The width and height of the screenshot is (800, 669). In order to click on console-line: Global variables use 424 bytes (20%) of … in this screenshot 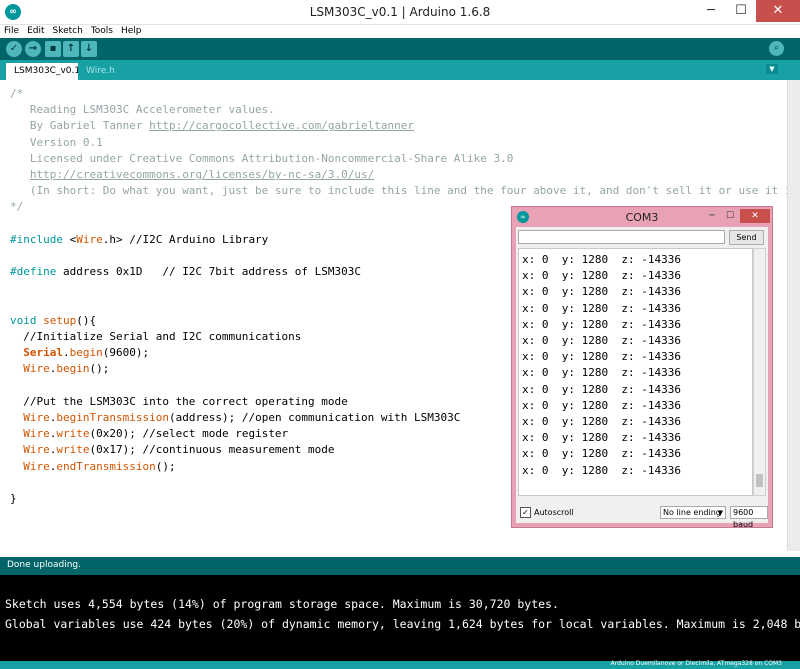, I will do `click(402, 624)`.